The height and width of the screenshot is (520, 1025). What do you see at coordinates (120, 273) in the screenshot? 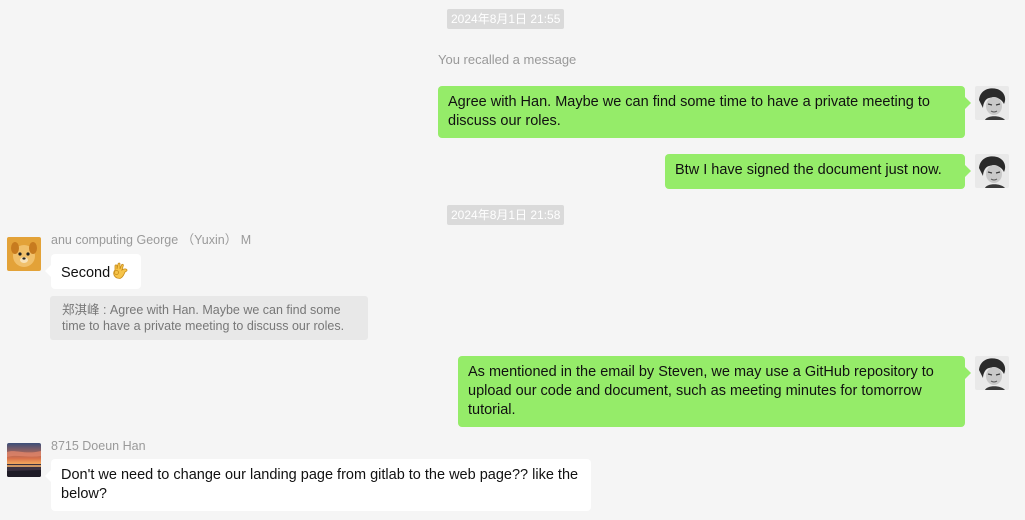
I see `ok-hand-emoji` at bounding box center [120, 273].